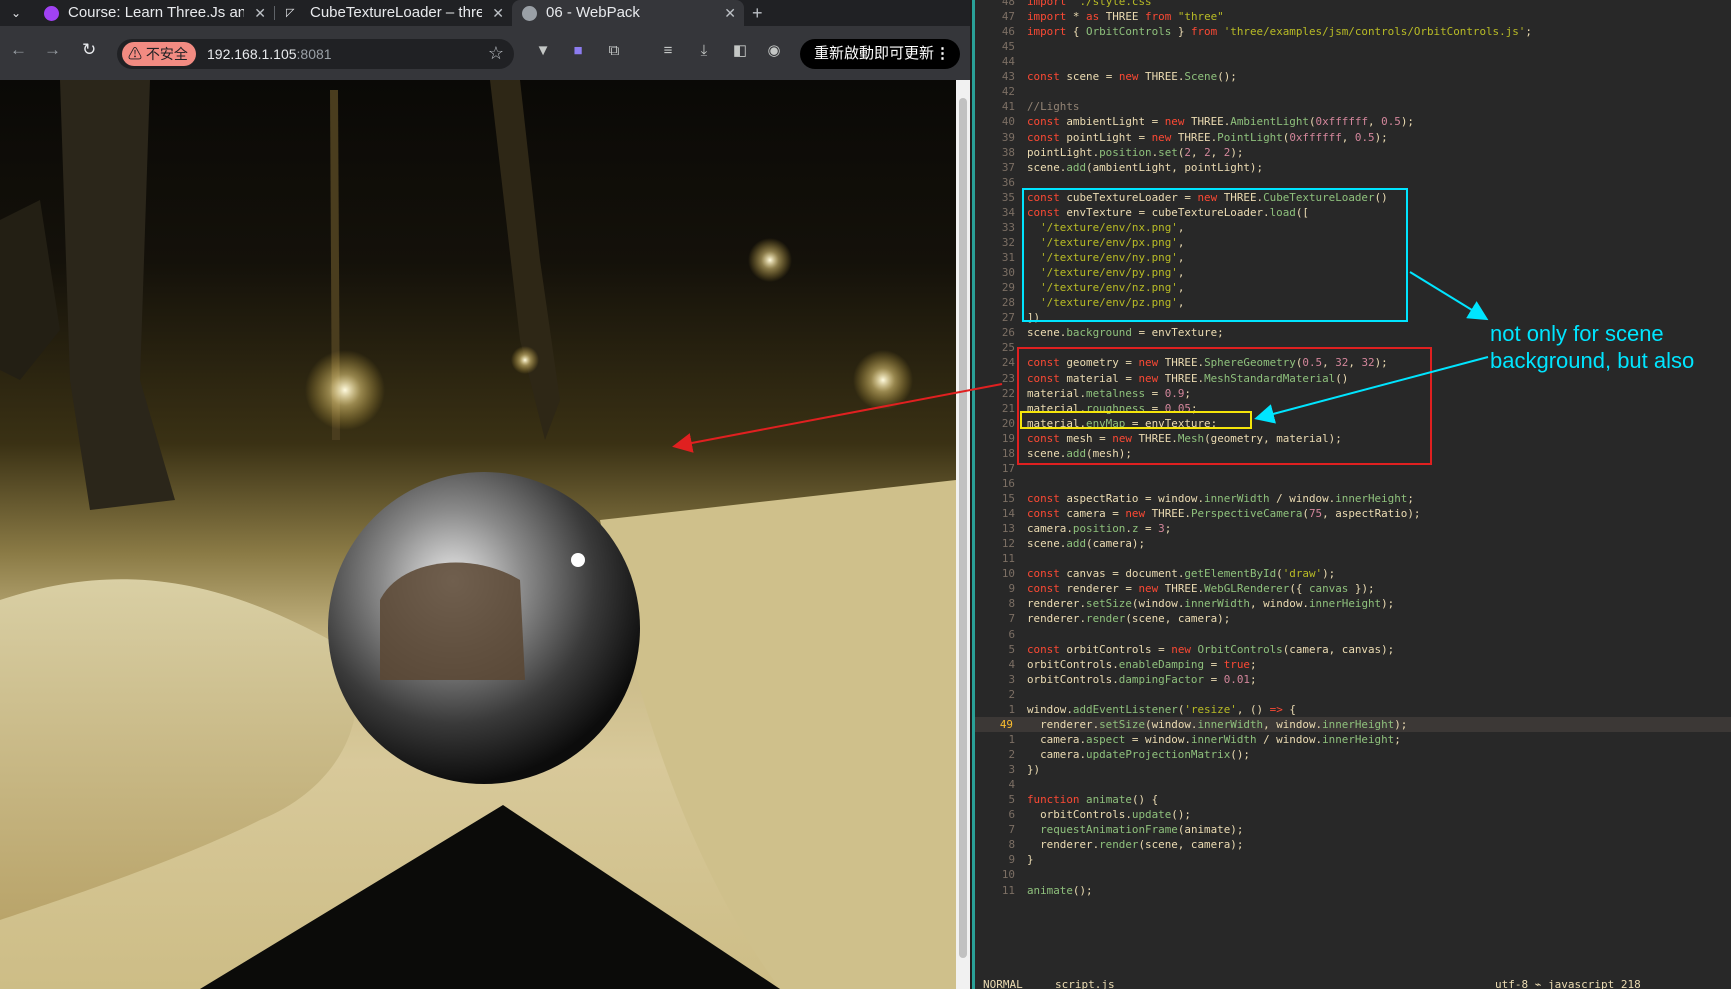 The image size is (1731, 989). I want to click on vue-devtools-icon: ▼, so click(543, 51).